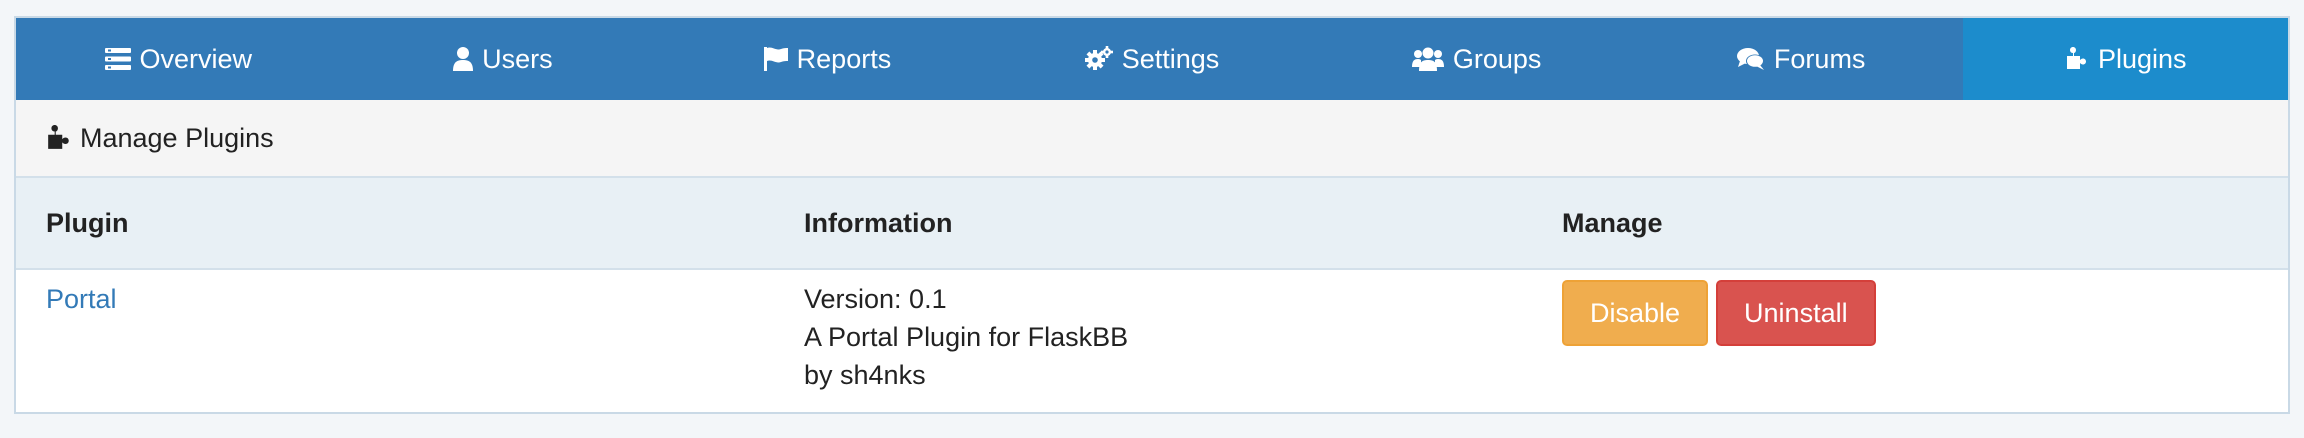  What do you see at coordinates (81, 299) in the screenshot?
I see `plugin-name-link: Portal` at bounding box center [81, 299].